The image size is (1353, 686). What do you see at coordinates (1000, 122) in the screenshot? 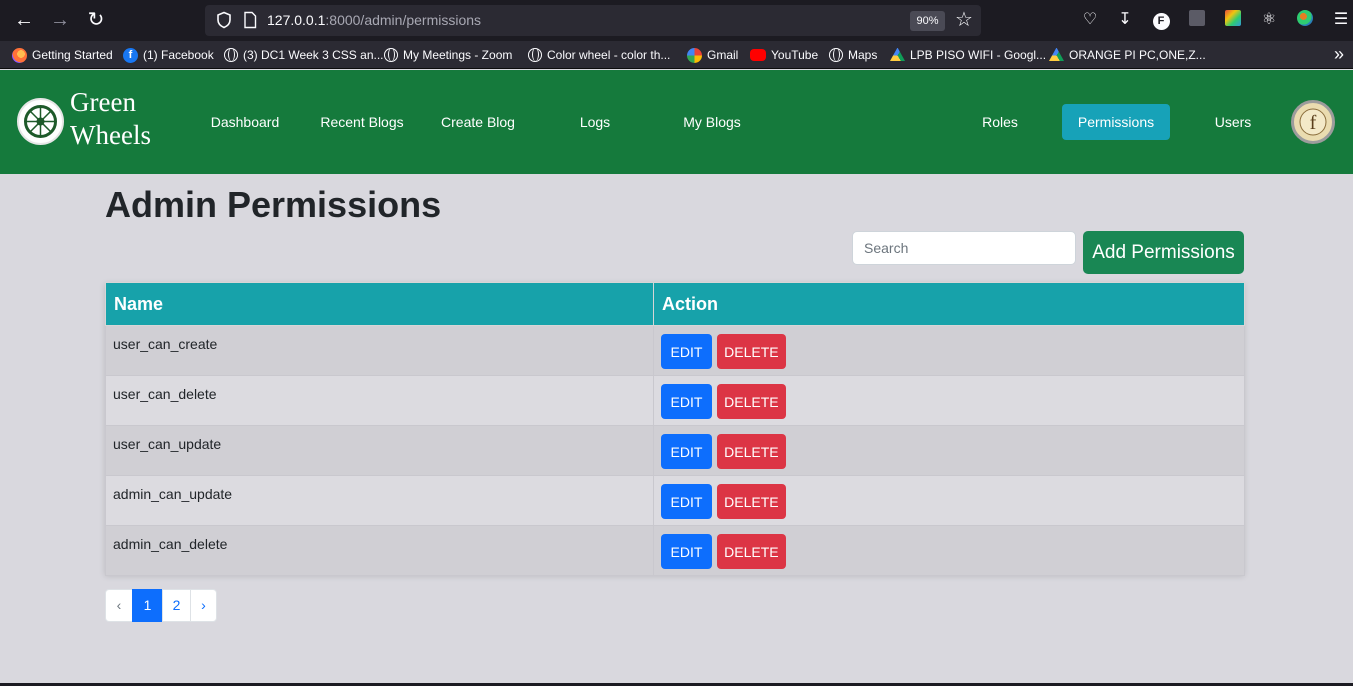
I see `nav-roles: Roles` at bounding box center [1000, 122].